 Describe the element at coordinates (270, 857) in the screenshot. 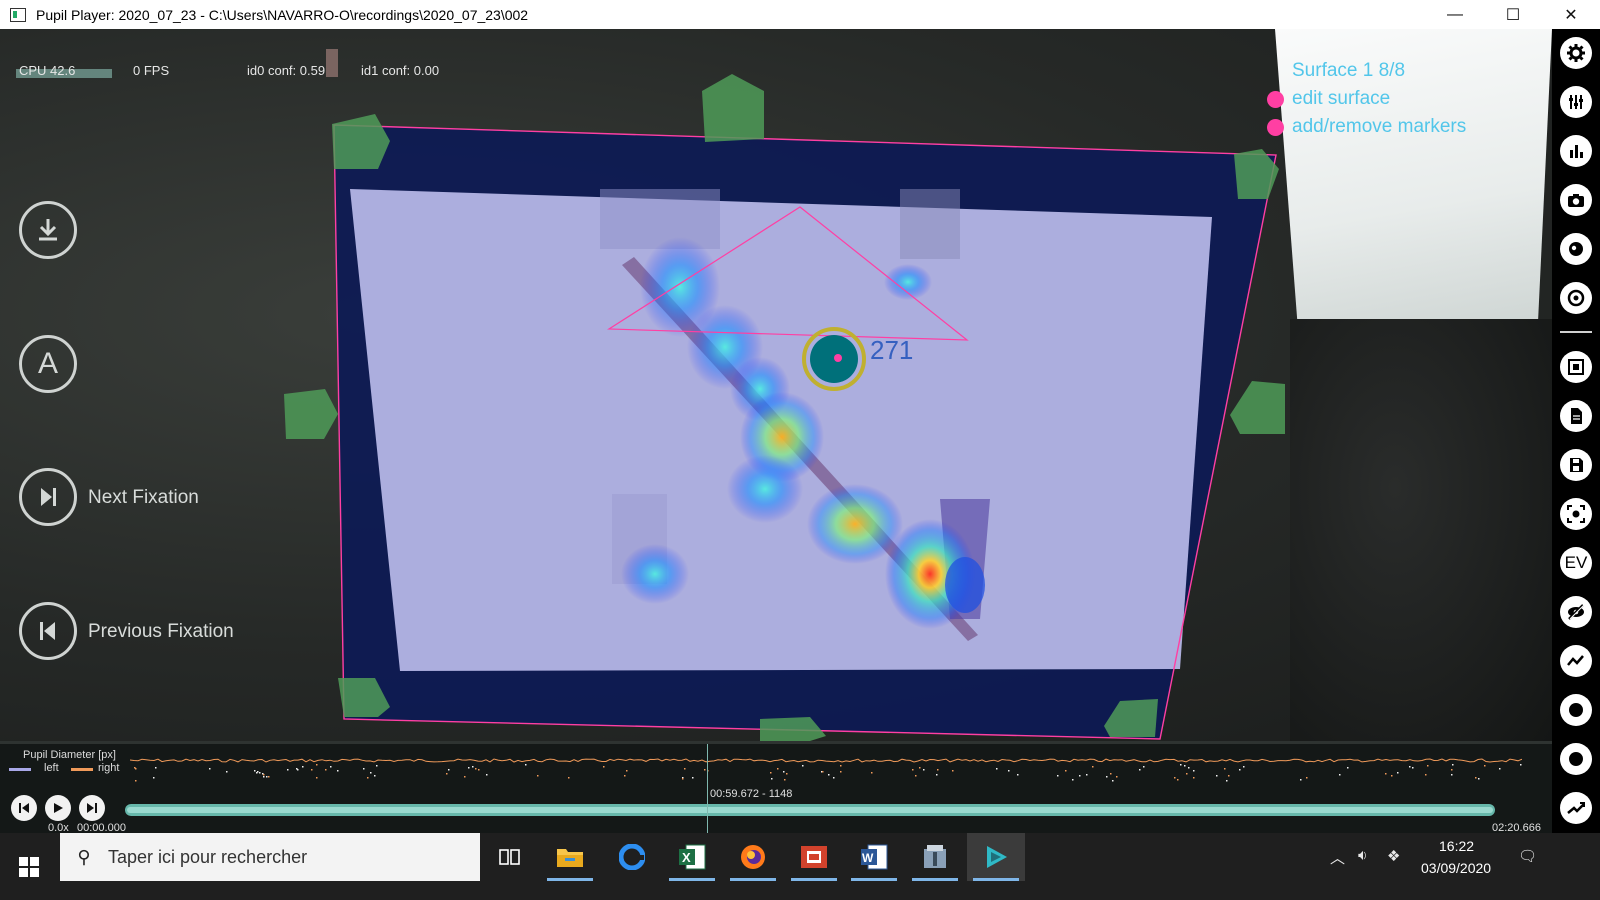

I see `taskbar-search-box: ⚲ Taper ici pour rechercher` at that location.